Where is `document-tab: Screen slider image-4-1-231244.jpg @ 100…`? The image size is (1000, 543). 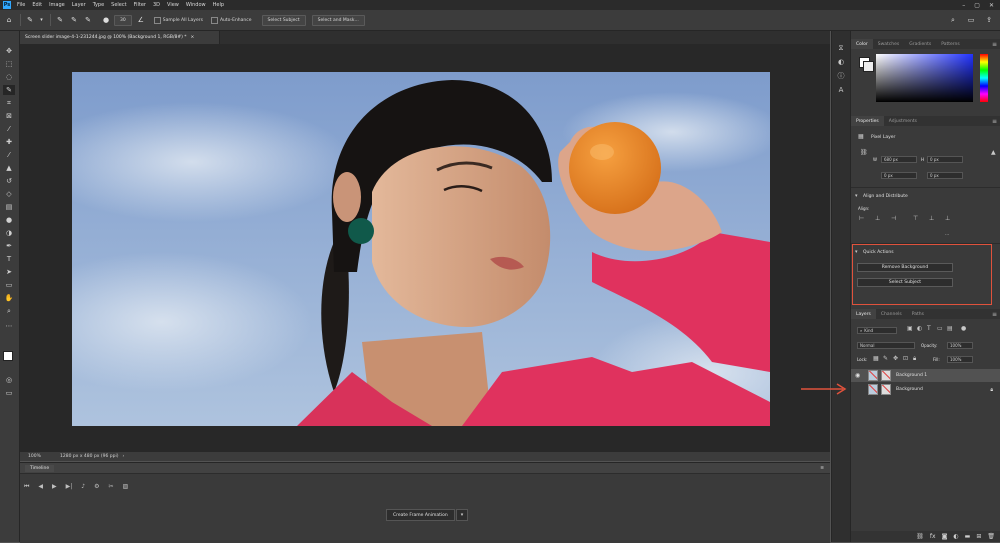
document-tab: Screen slider image-4-1-231244.jpg @ 100… is located at coordinates (120, 37).